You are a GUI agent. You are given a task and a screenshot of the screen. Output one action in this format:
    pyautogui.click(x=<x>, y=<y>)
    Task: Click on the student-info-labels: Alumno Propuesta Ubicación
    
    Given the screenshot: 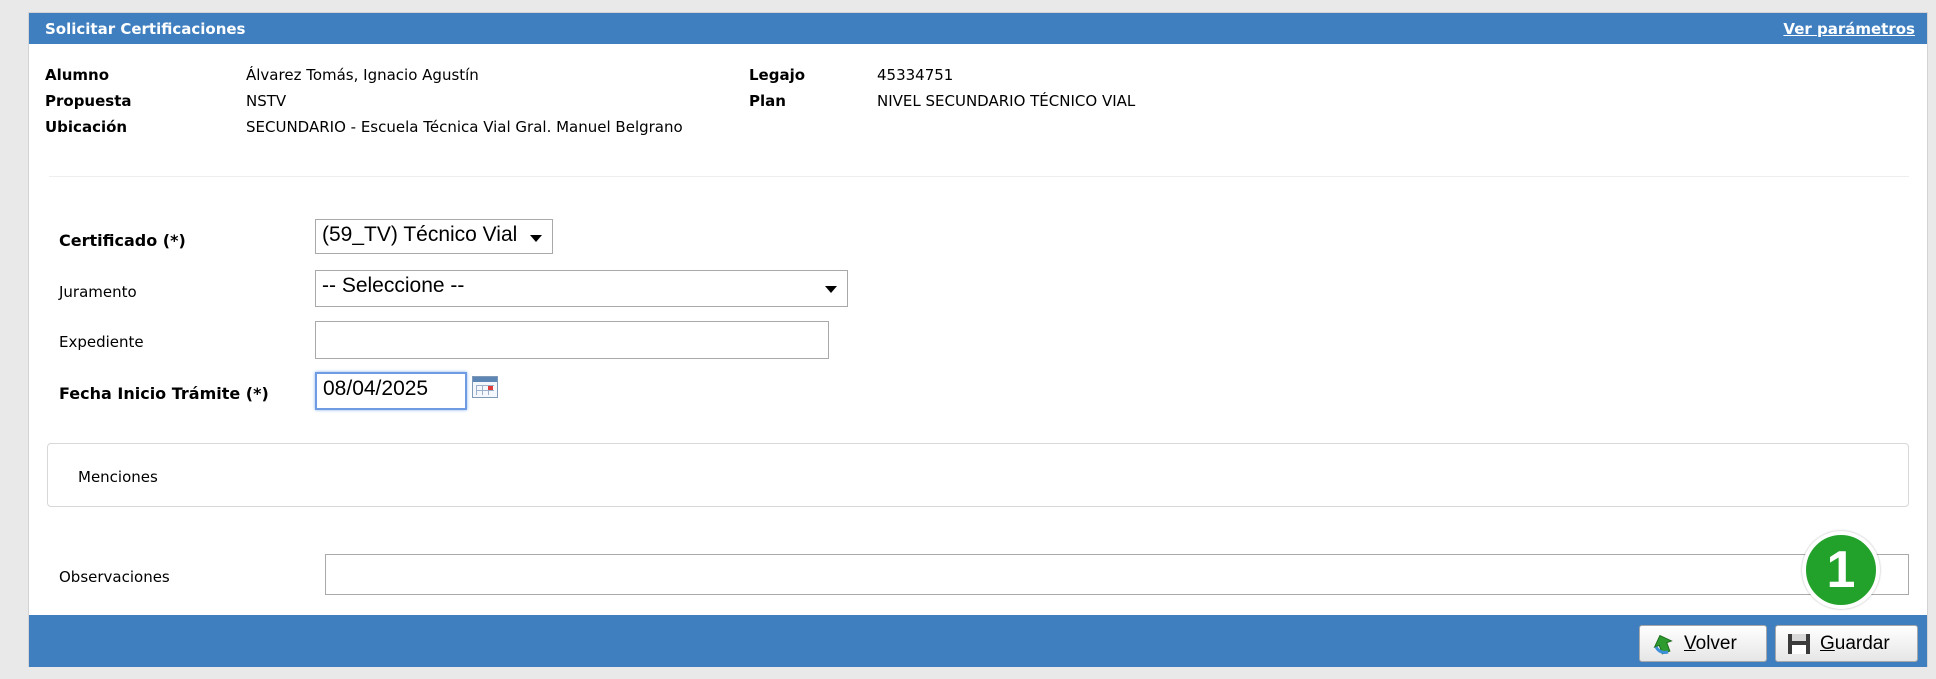 What is the action you would take?
    pyautogui.click(x=88, y=101)
    